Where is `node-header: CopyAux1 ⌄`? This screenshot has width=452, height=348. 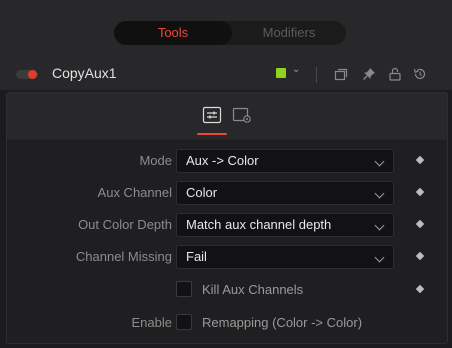 node-header: CopyAux1 ⌄ is located at coordinates (226, 74).